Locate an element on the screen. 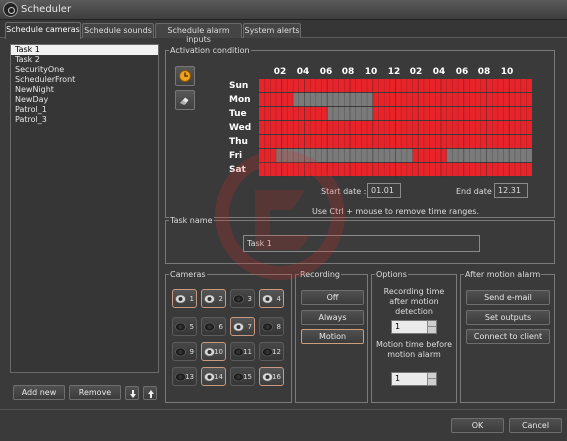 The width and height of the screenshot is (567, 441). camera-number: 3 is located at coordinates (249, 299).